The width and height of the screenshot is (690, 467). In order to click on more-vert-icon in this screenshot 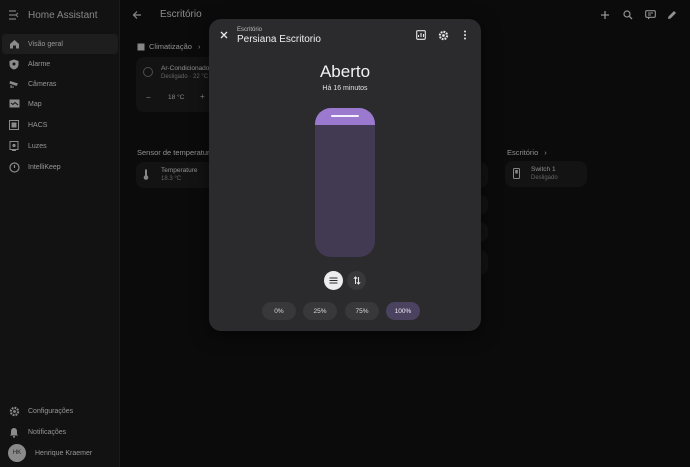, I will do `click(465, 35)`.